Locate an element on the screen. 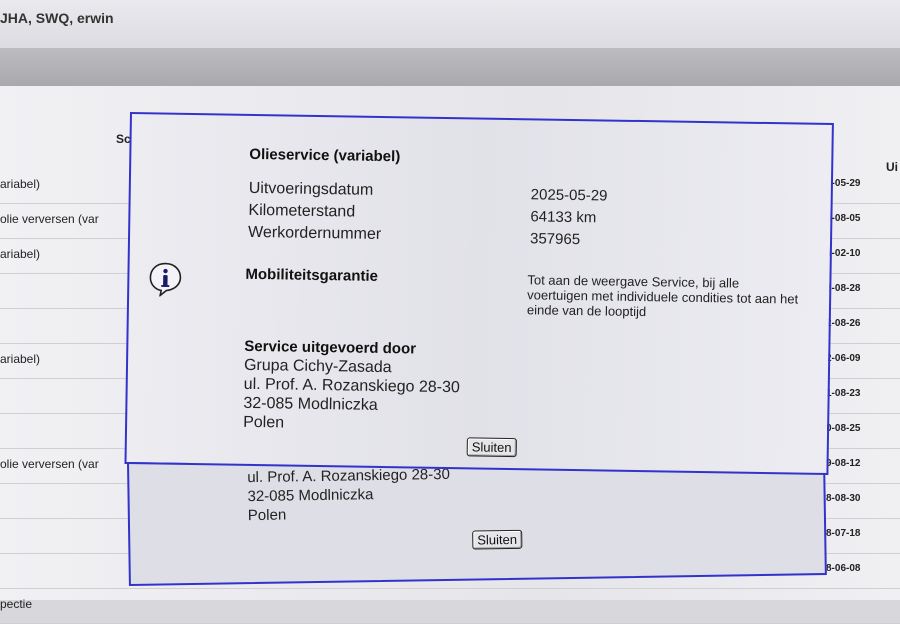 This screenshot has height=624, width=900. value-werkordernummer: 357965 is located at coordinates (555, 239).